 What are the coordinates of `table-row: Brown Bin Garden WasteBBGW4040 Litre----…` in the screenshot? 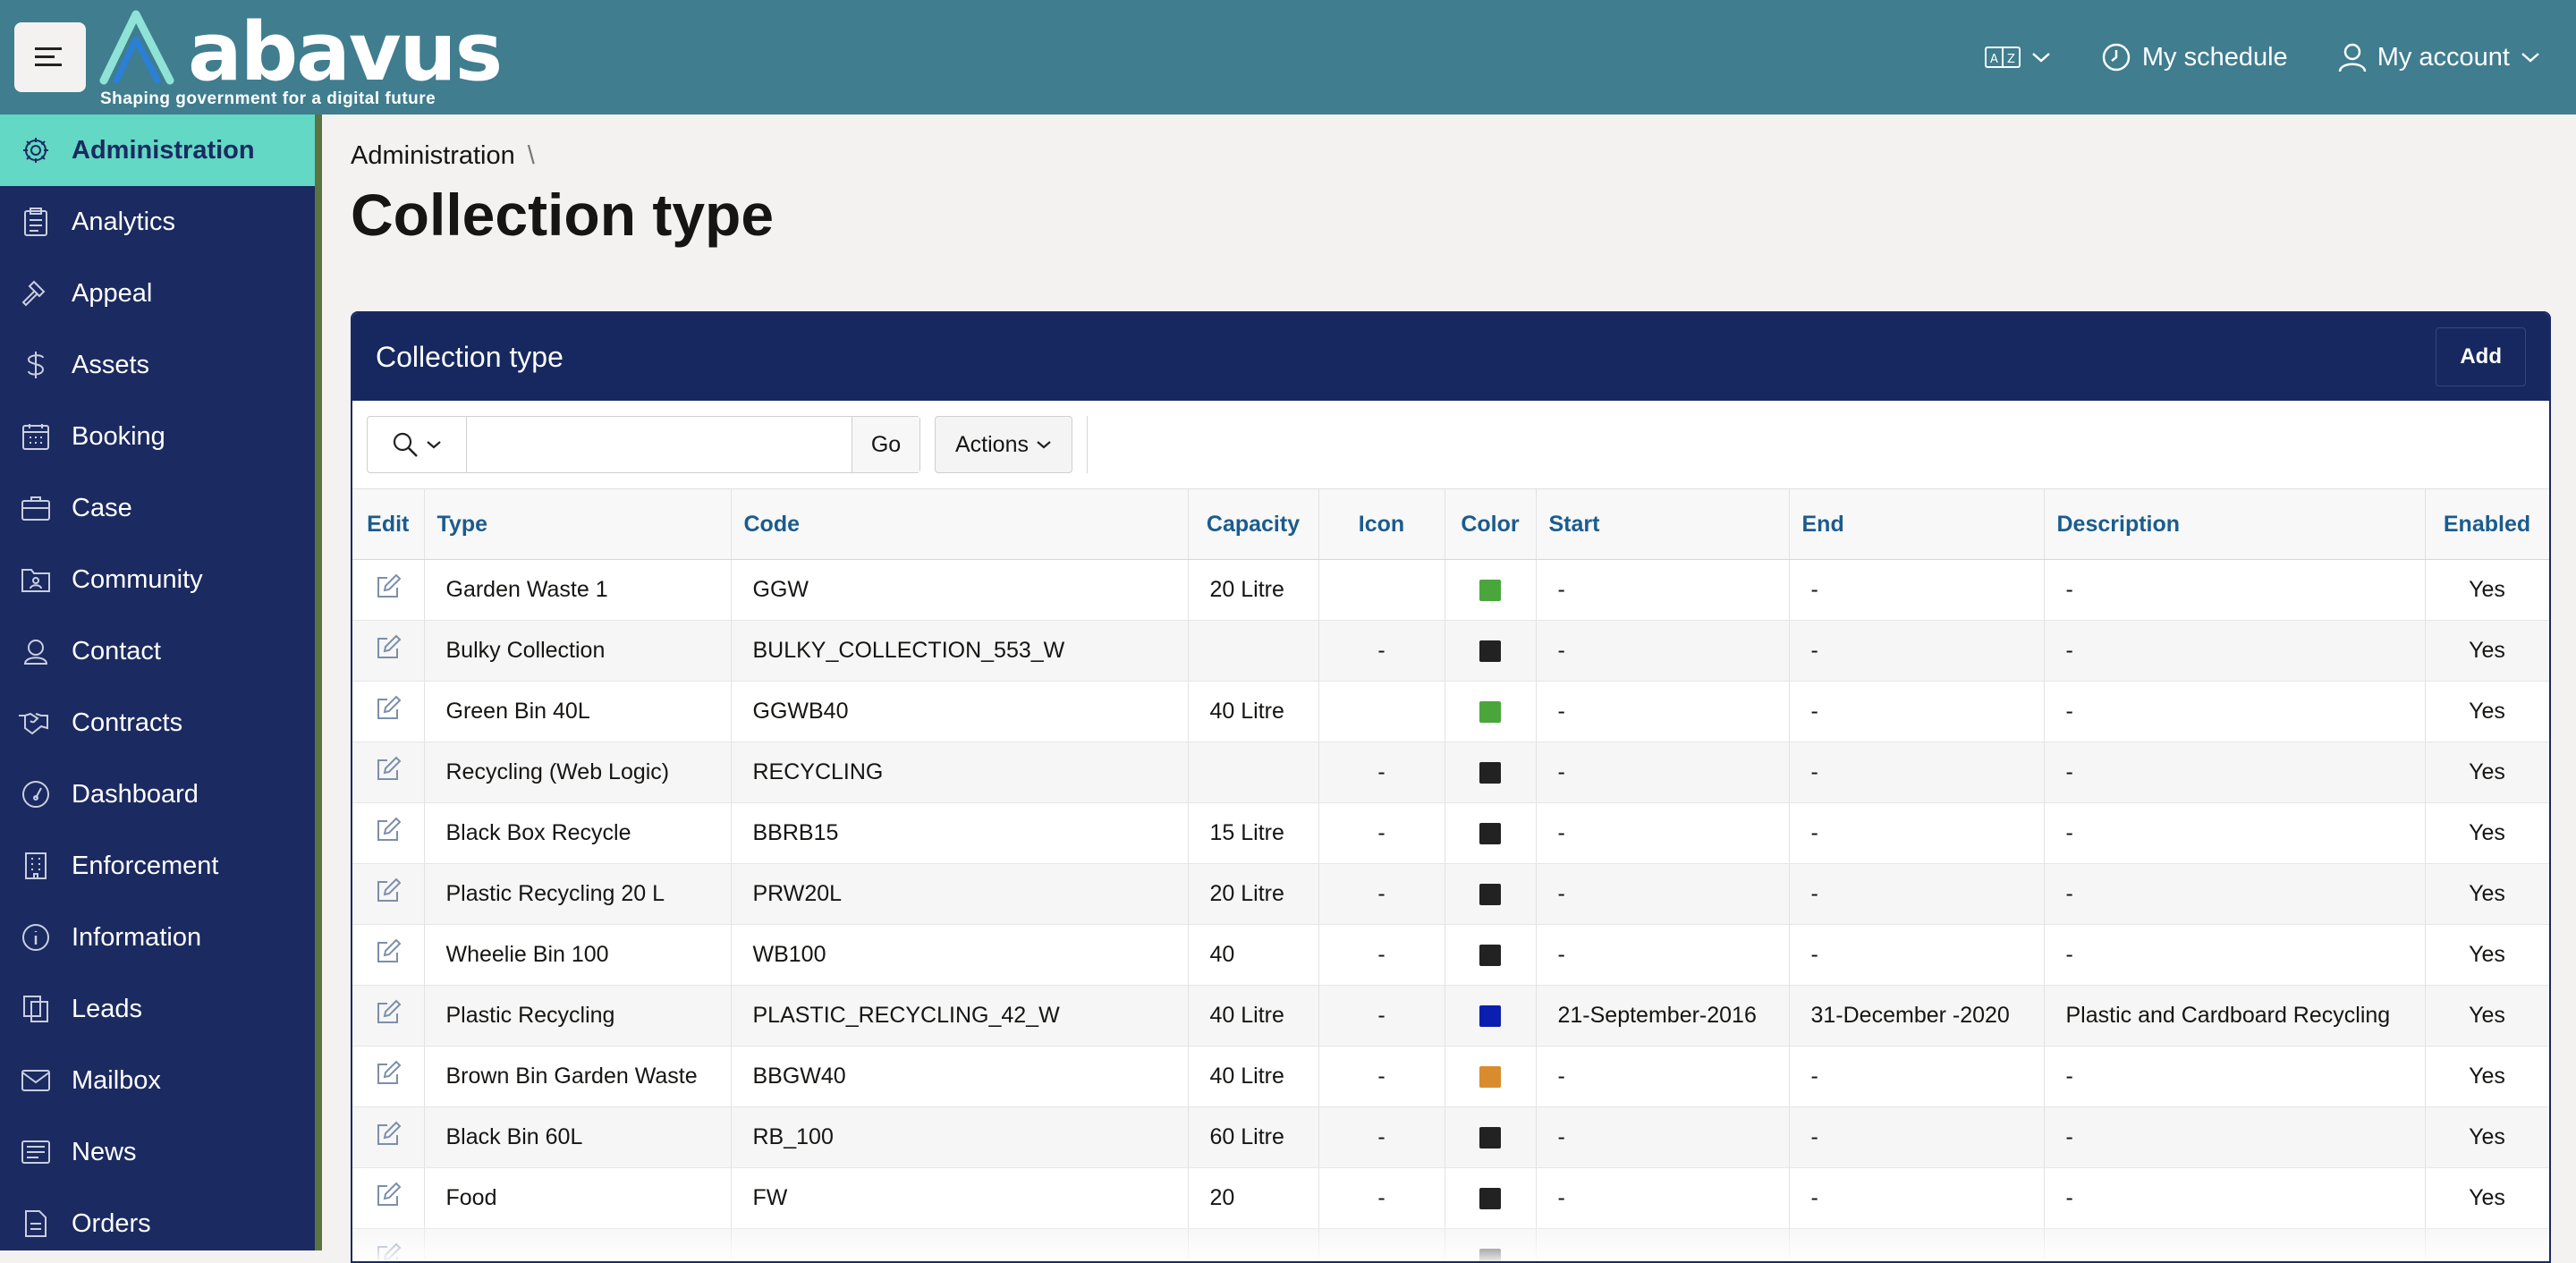 It's located at (1450, 1077).